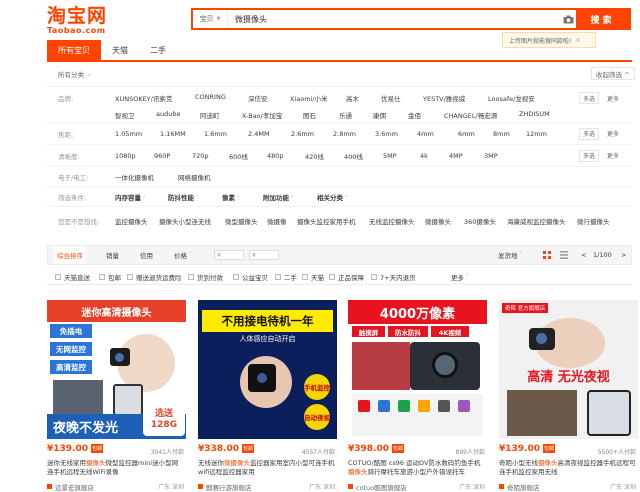 This screenshot has width=640, height=492. Describe the element at coordinates (262, 115) in the screenshot. I see `brand-option: X-Bao/孝加宝` at that location.